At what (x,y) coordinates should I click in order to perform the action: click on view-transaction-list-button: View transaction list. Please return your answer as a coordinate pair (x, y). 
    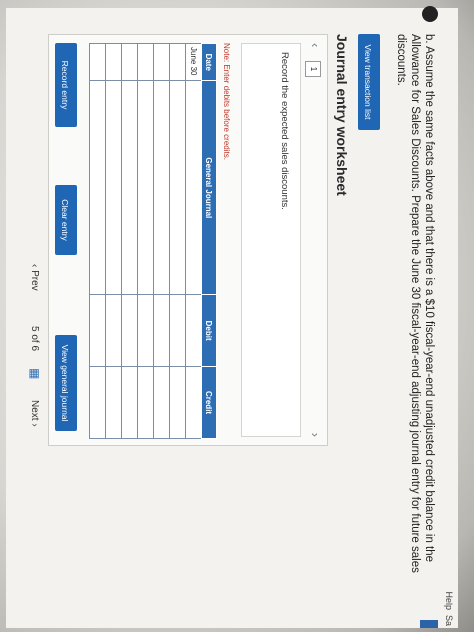
    Looking at the image, I should click on (369, 82).